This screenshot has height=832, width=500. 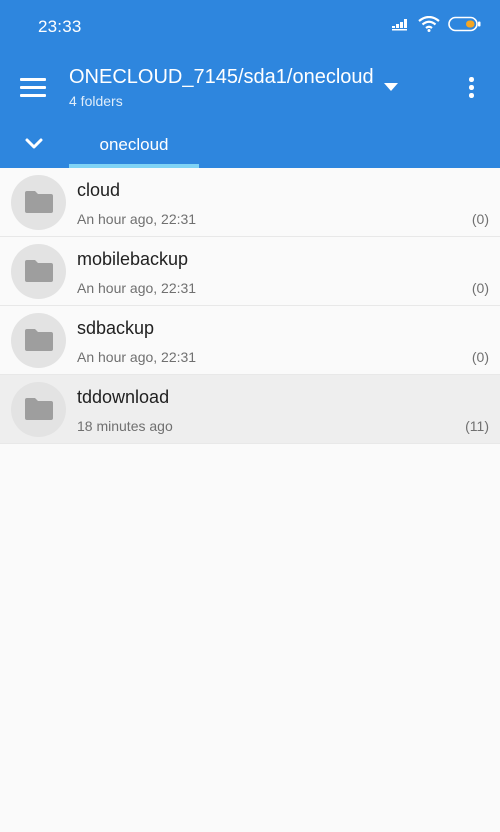 I want to click on status-icons, so click(x=437, y=26).